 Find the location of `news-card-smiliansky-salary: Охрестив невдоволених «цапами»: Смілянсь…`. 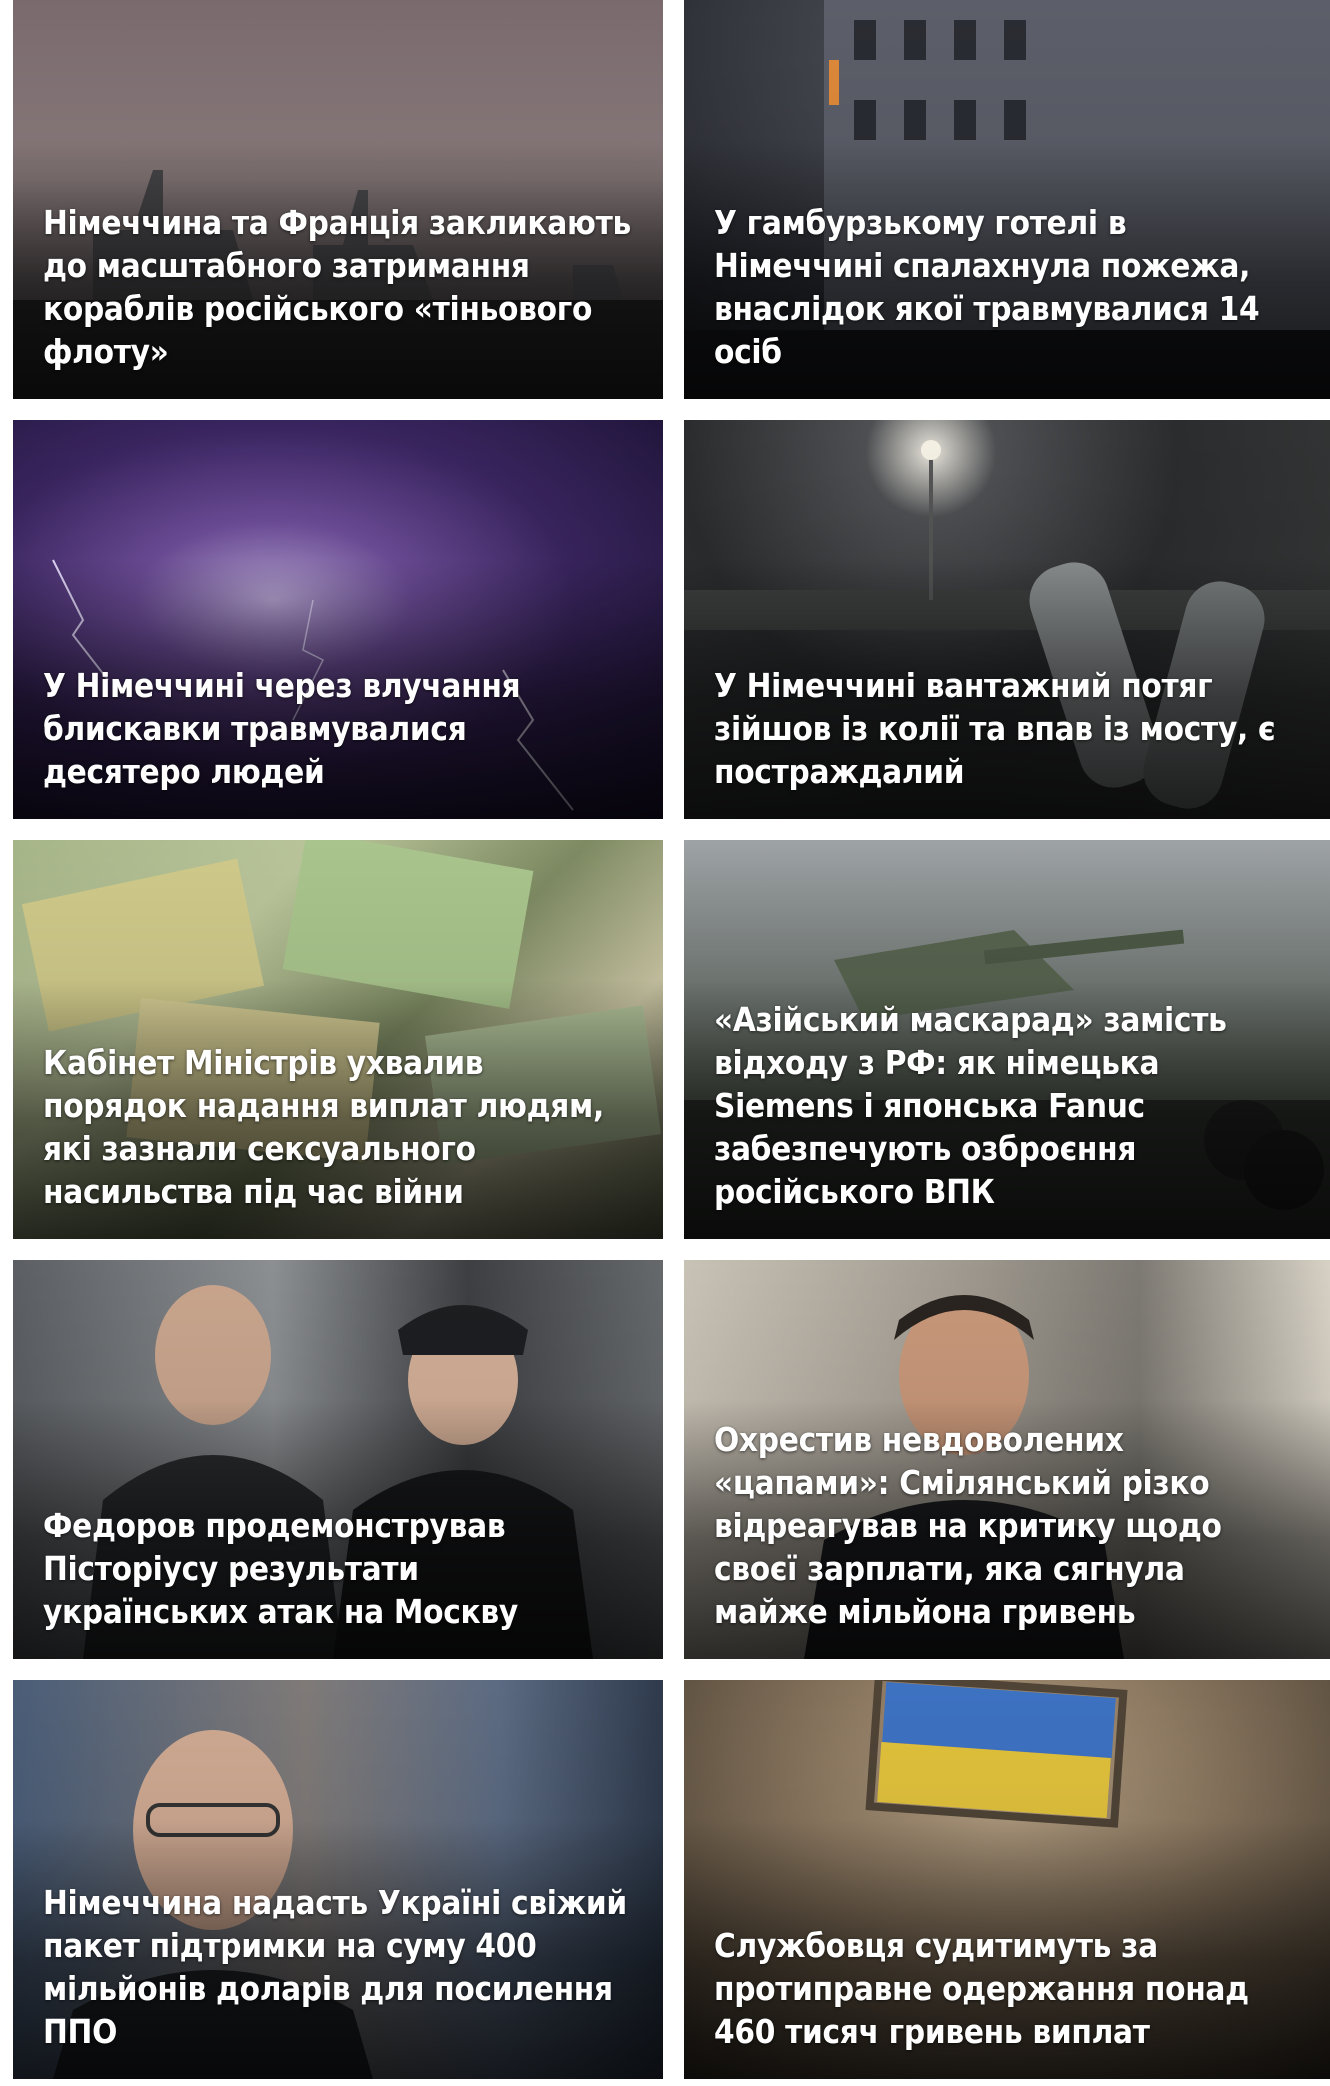

news-card-smiliansky-salary: Охрестив невдоволених «цапами»: Смілянсь… is located at coordinates (1007, 1459).